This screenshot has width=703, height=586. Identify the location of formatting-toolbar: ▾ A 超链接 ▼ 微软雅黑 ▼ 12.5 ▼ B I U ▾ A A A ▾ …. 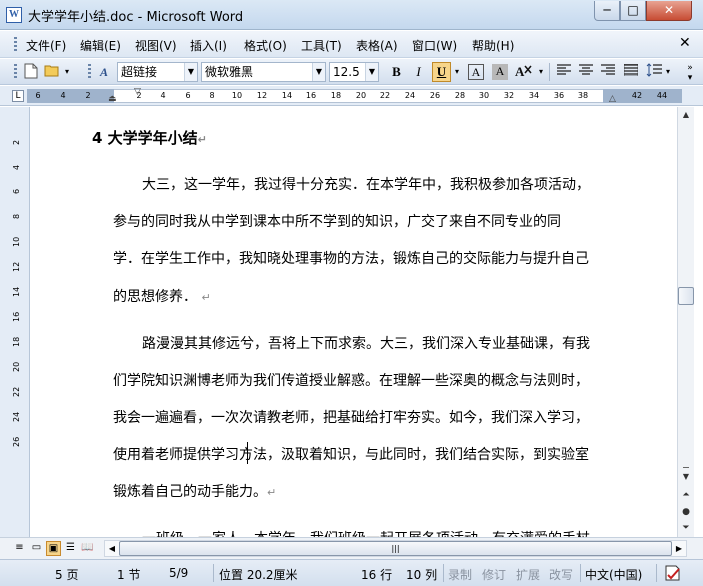
(351, 72).